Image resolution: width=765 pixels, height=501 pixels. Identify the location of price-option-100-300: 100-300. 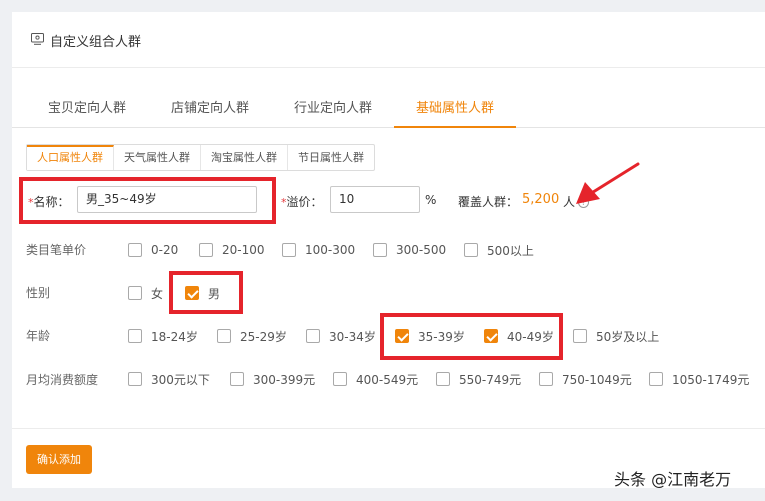
(318, 250).